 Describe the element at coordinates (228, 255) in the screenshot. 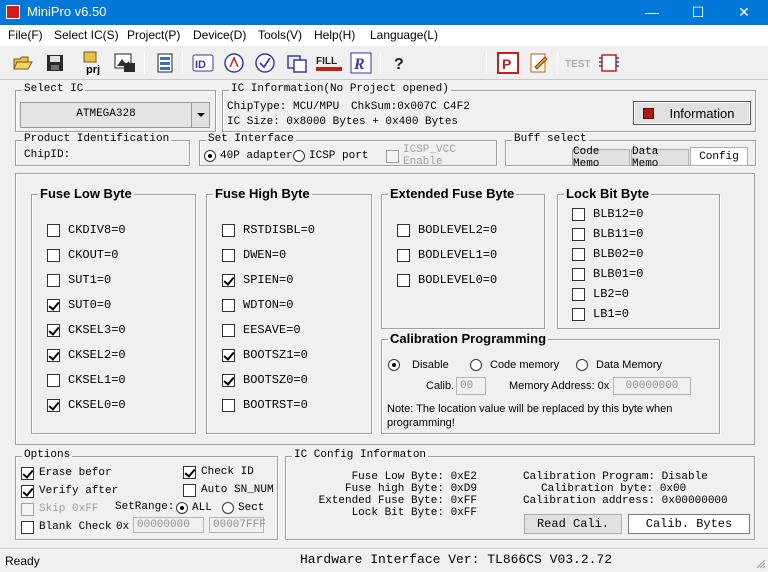

I see `checkbox-dwen` at that location.